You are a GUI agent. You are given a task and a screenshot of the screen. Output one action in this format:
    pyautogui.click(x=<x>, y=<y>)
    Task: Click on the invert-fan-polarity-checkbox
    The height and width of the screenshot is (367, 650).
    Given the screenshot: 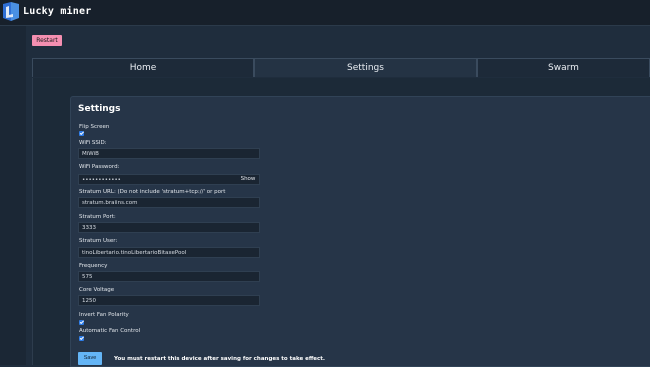 What is the action you would take?
    pyautogui.click(x=81, y=322)
    